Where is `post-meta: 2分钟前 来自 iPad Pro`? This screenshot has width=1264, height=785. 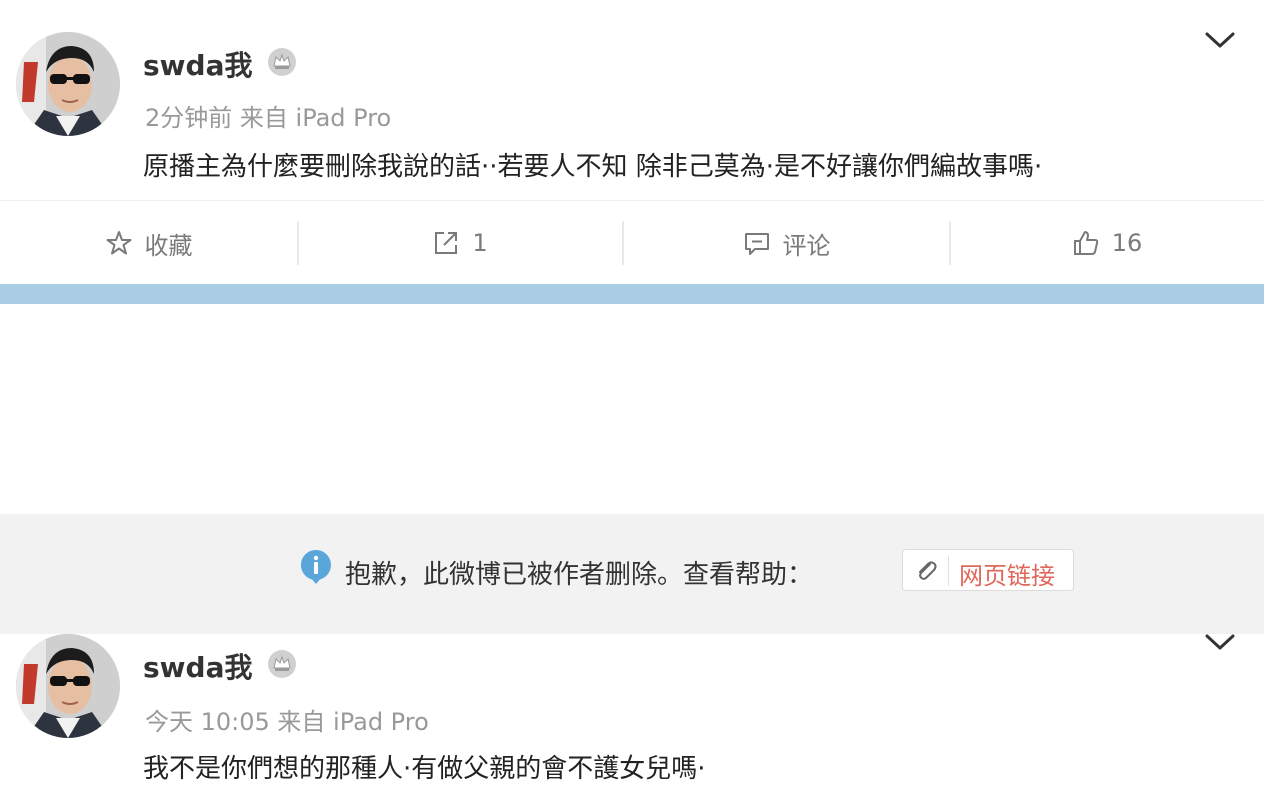 post-meta: 2分钟前 来自 iPad Pro is located at coordinates (268, 118).